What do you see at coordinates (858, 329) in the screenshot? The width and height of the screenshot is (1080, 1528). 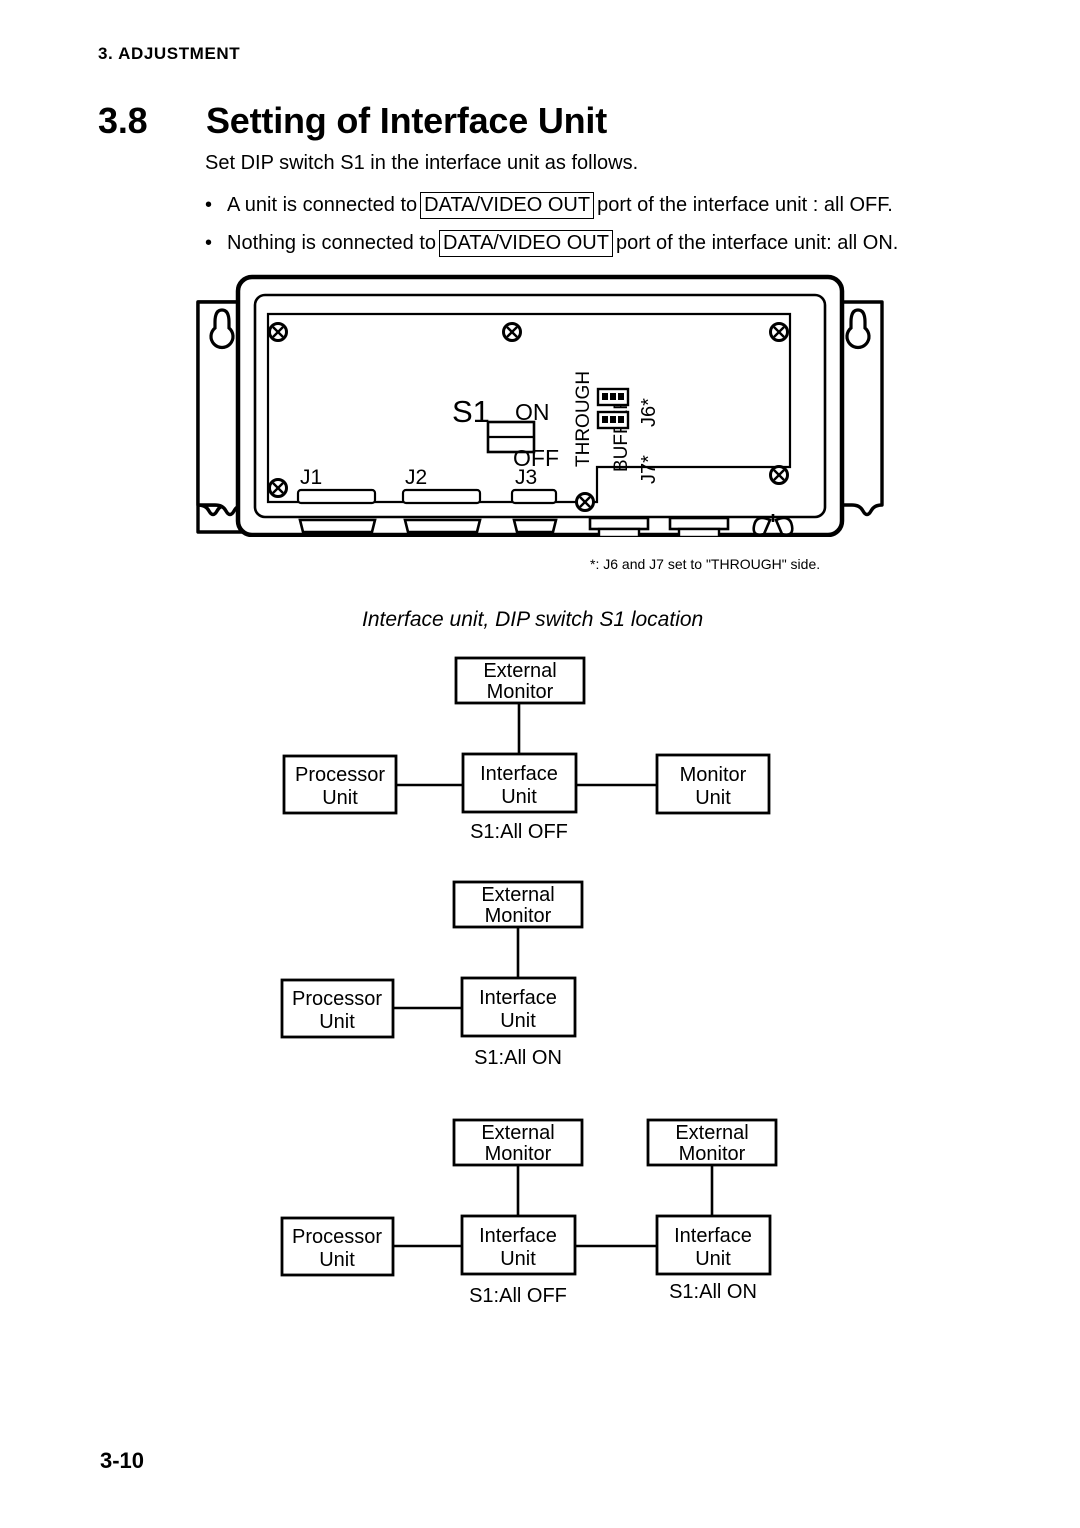 I see `keyhole-slot-right` at bounding box center [858, 329].